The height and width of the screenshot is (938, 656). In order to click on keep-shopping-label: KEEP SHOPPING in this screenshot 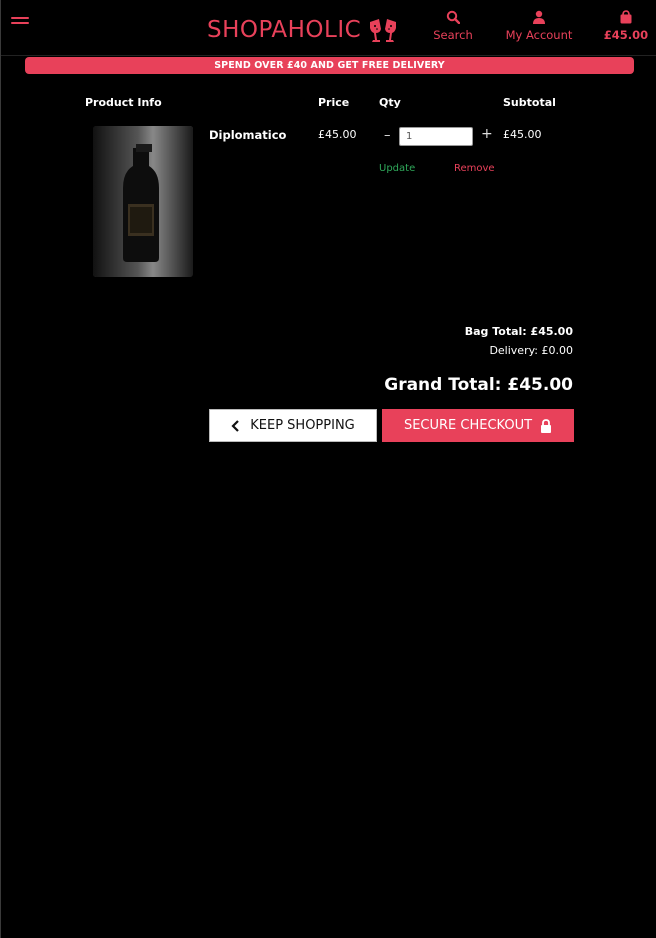, I will do `click(302, 425)`.